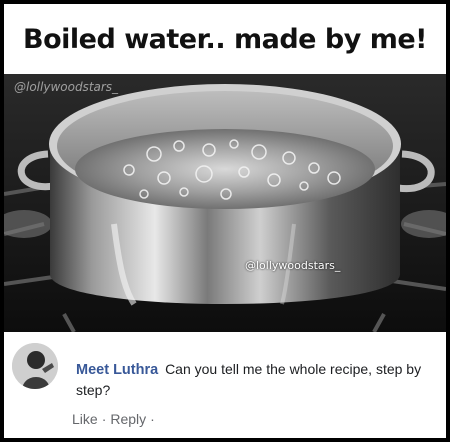  What do you see at coordinates (293, 265) in the screenshot?
I see `watermark-bottom: @lollywoodstars_` at bounding box center [293, 265].